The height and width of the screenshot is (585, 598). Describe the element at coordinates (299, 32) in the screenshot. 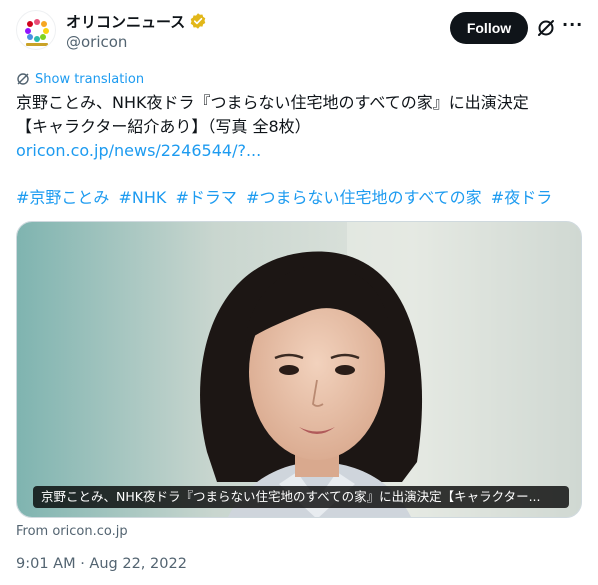

I see `tweet-header: オリコンニュース @oricon Follow ···` at that location.